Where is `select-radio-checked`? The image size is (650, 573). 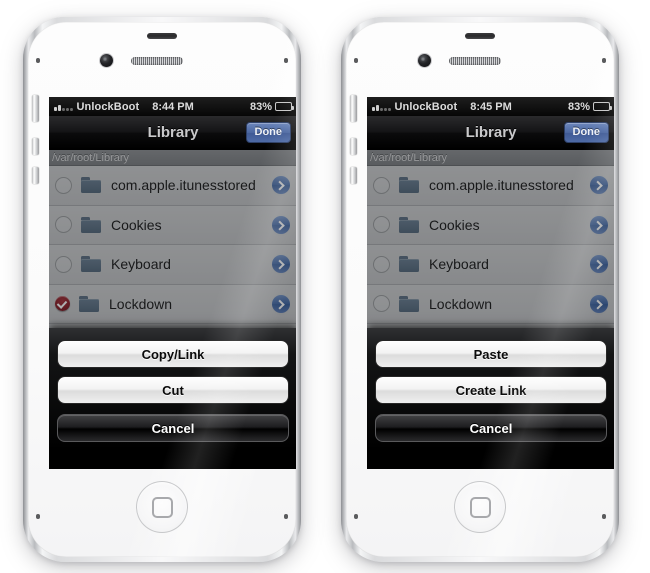
select-radio-checked is located at coordinates (62, 304).